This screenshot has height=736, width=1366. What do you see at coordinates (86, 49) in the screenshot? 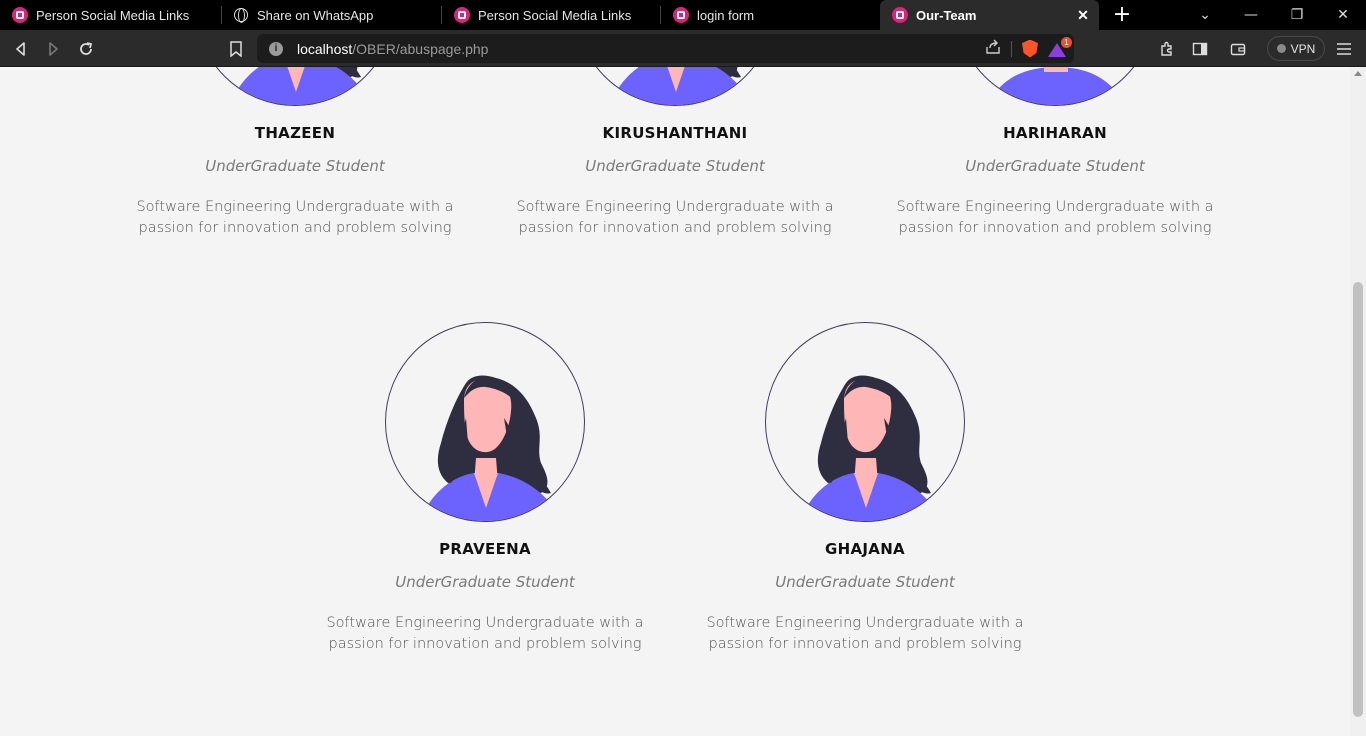
I see `reload-button` at bounding box center [86, 49].